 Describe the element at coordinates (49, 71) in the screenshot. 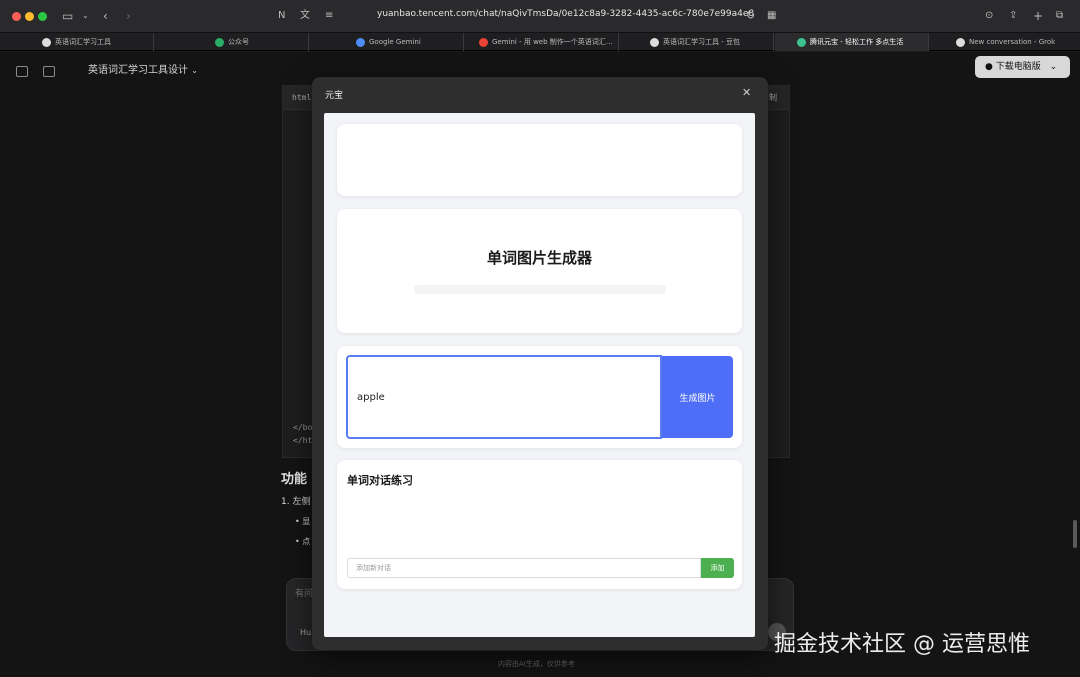

I see `new-chat-icon` at that location.